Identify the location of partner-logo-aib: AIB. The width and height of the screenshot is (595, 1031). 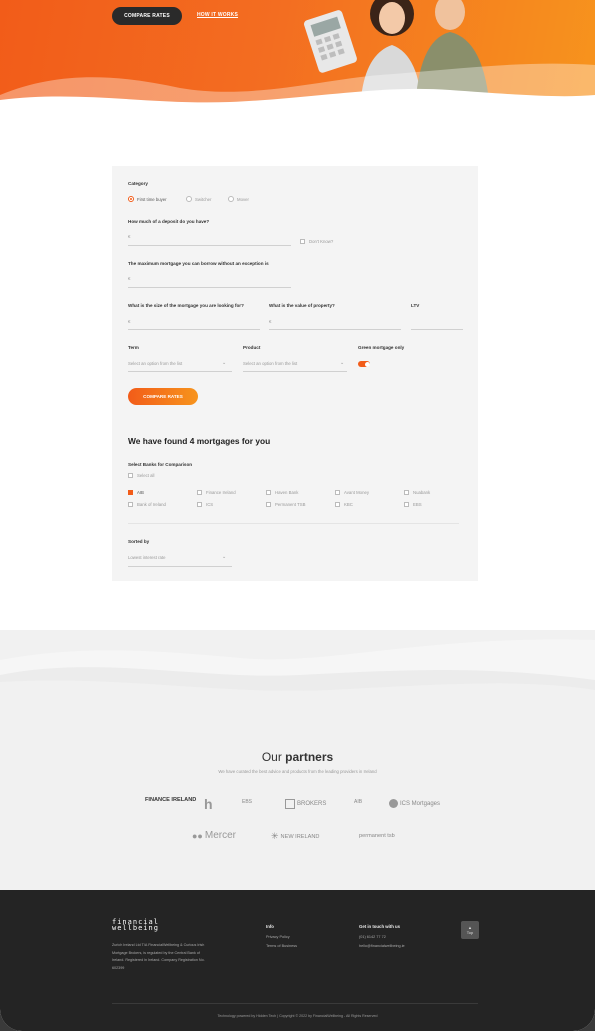
(358, 802).